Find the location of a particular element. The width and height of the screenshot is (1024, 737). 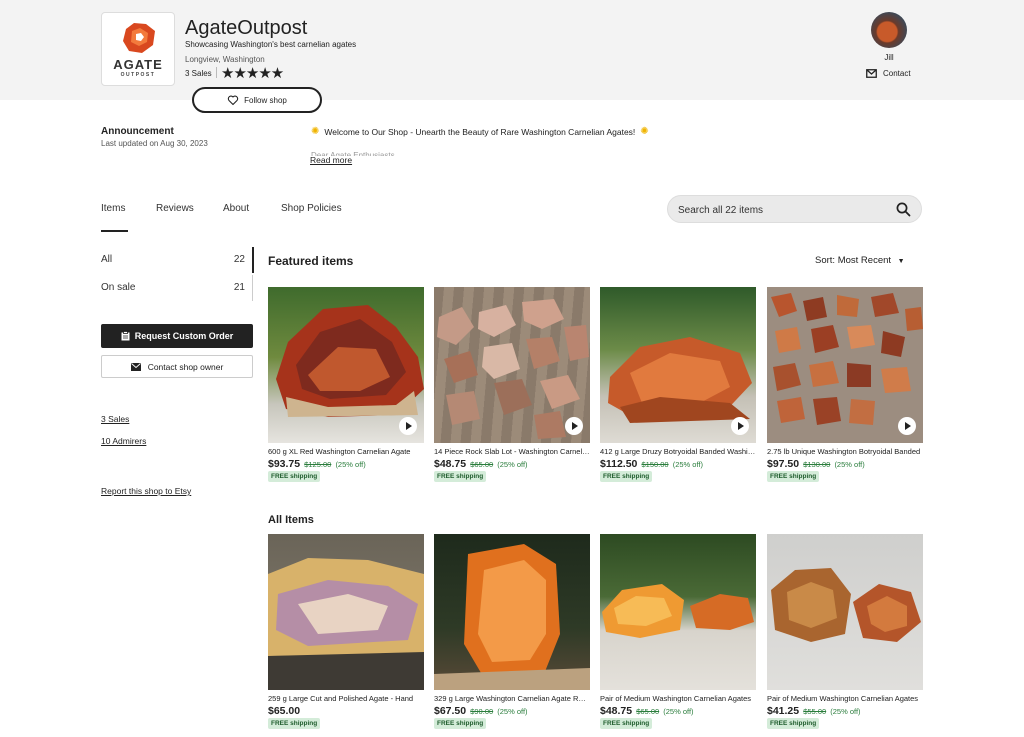

contact-owner-link: Contact is located at coordinates (888, 73).